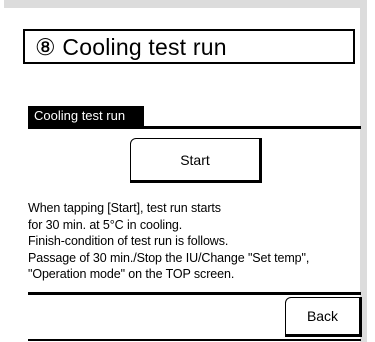 This screenshot has height=342, width=375. I want to click on description-line: When tapping [Start], test run starts, so click(124, 208).